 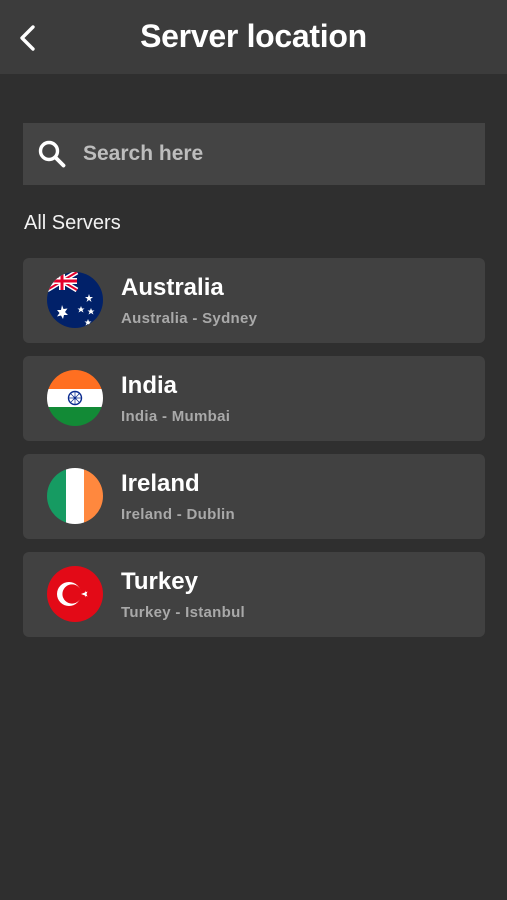 What do you see at coordinates (160, 483) in the screenshot?
I see `country-name: Ireland` at bounding box center [160, 483].